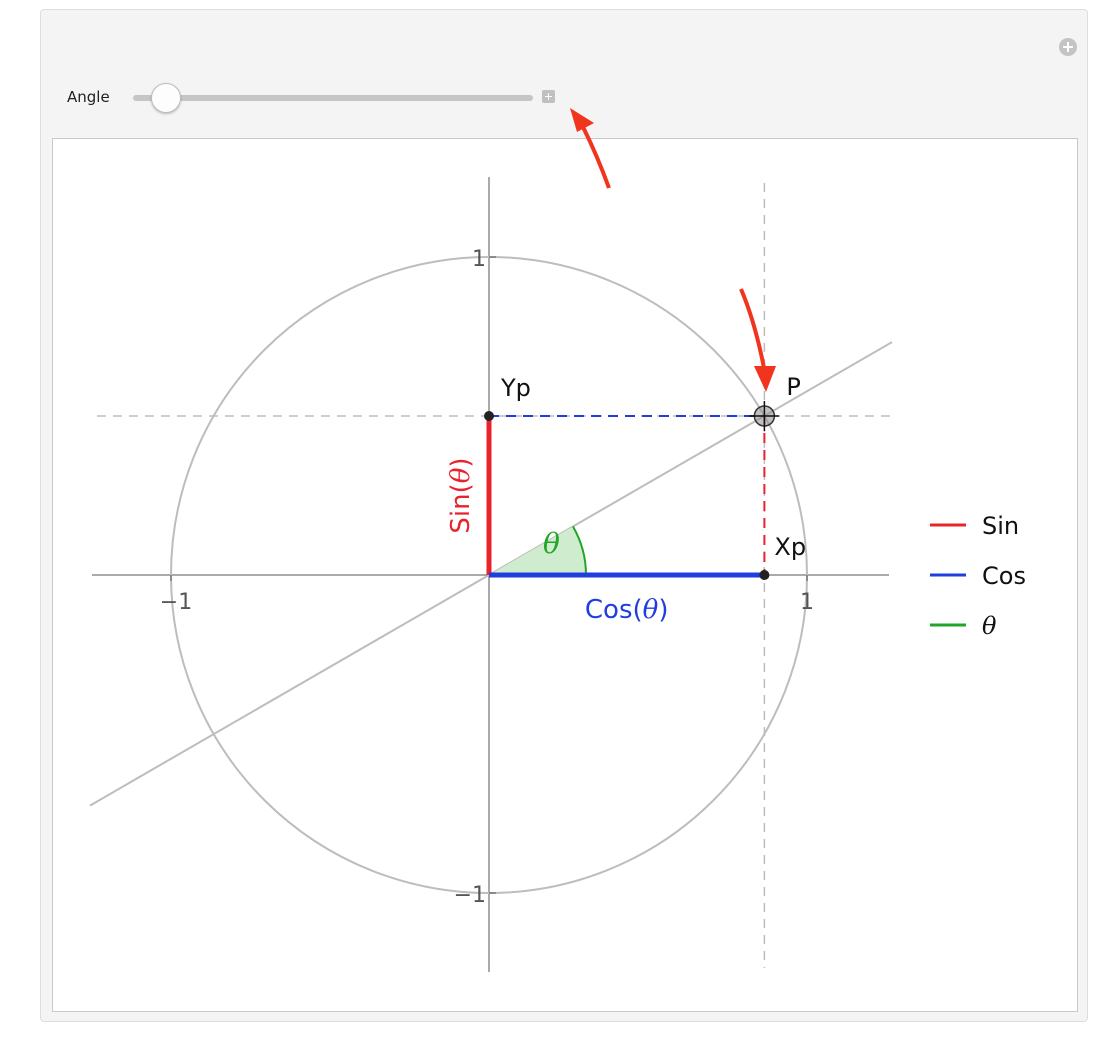 The image size is (1118, 1040). What do you see at coordinates (582, 120) in the screenshot?
I see `annotation-arrow-slider-head` at bounding box center [582, 120].